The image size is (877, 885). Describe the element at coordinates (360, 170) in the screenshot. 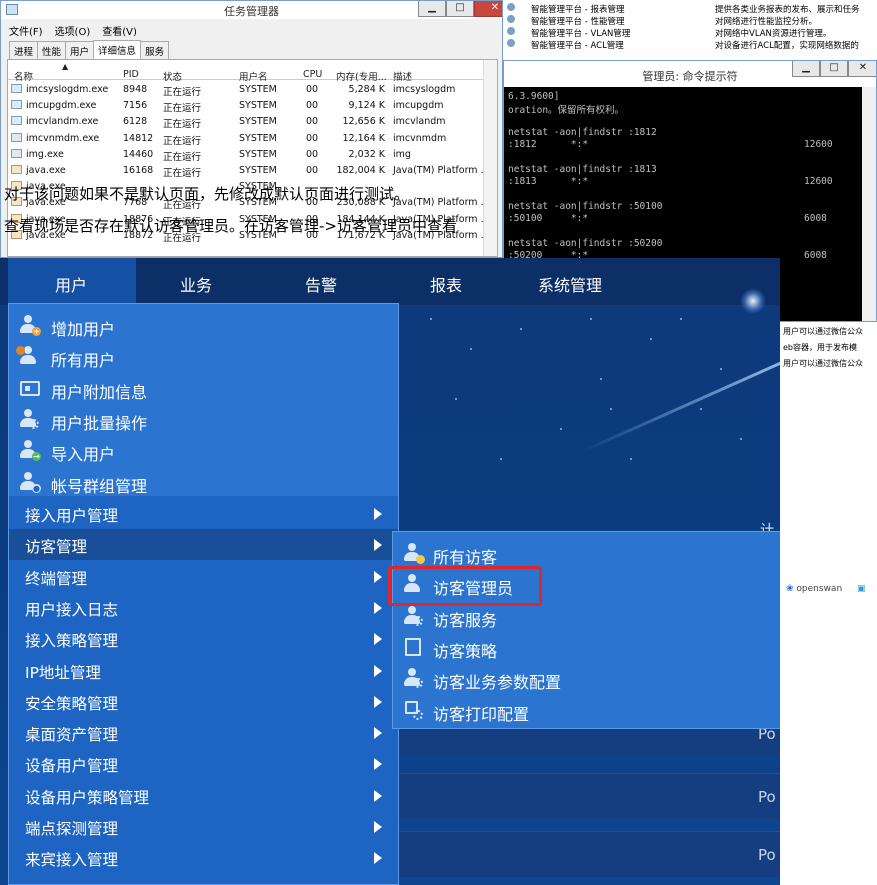

I see `cell-mem: 182,004 K` at that location.